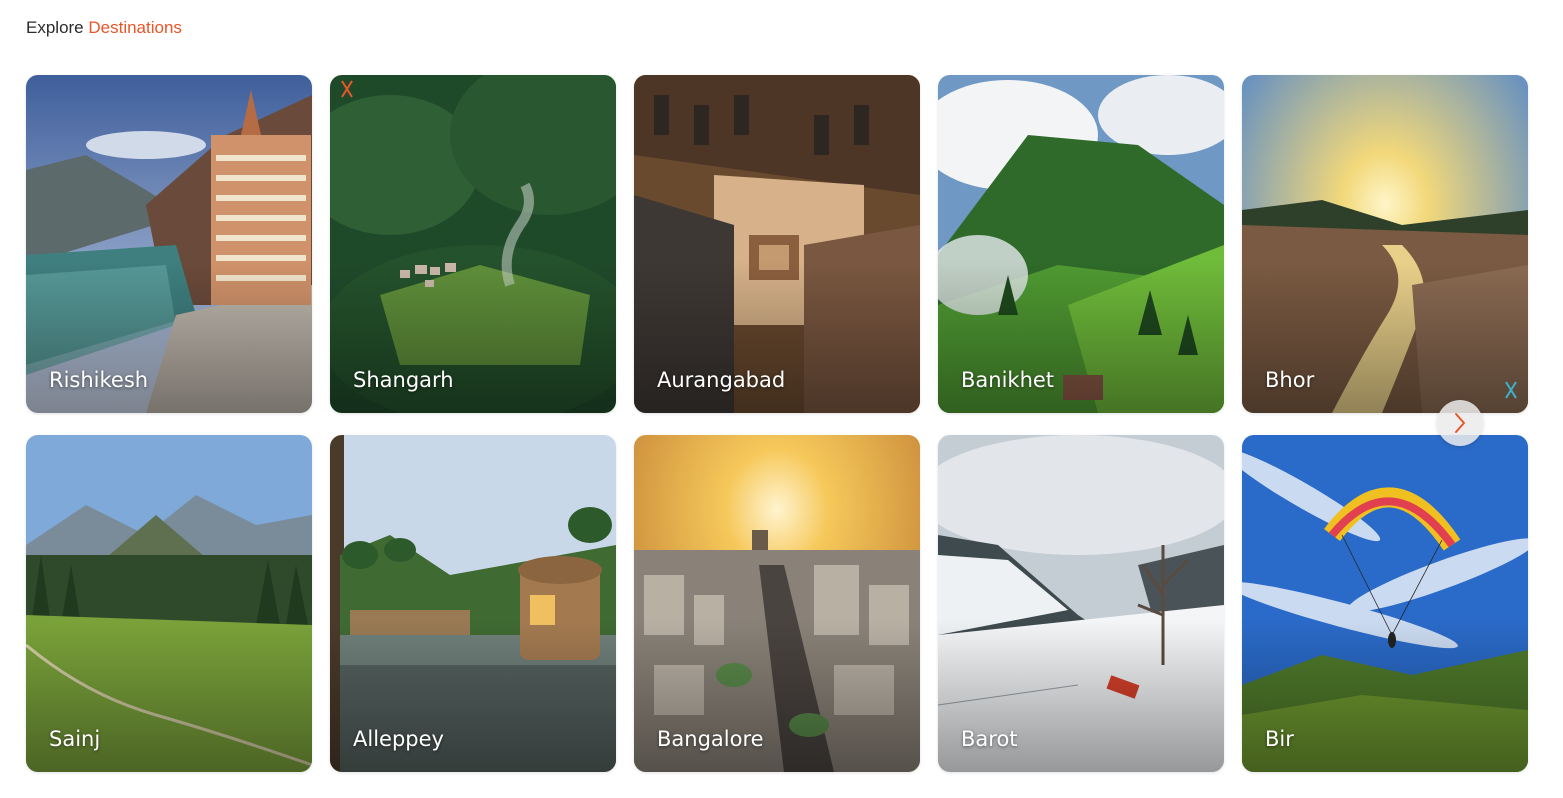  Describe the element at coordinates (989, 739) in the screenshot. I see `destination-name: Barot` at that location.